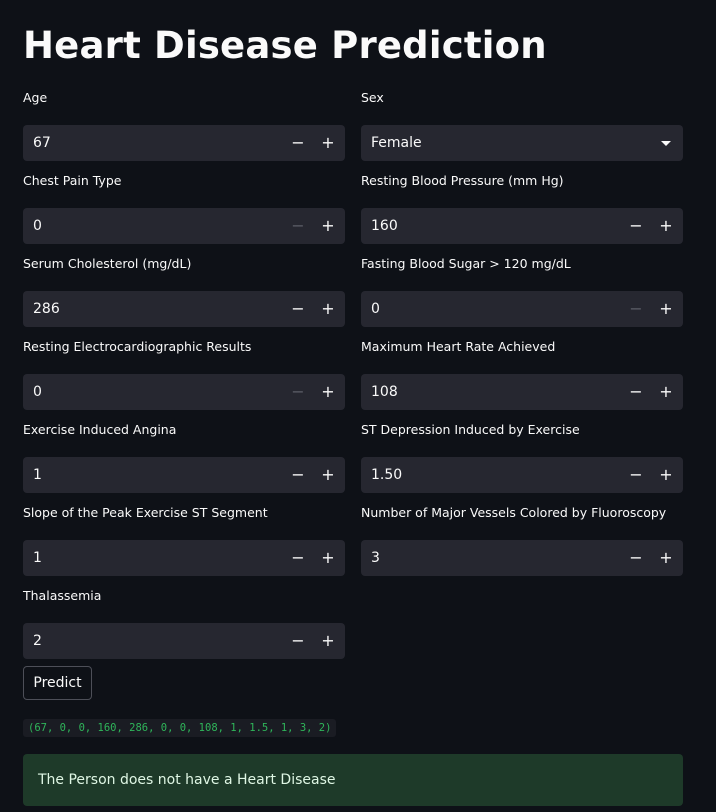 This screenshot has width=716, height=812. What do you see at coordinates (298, 226) in the screenshot?
I see `chest-pain-decrement-button: −` at bounding box center [298, 226].